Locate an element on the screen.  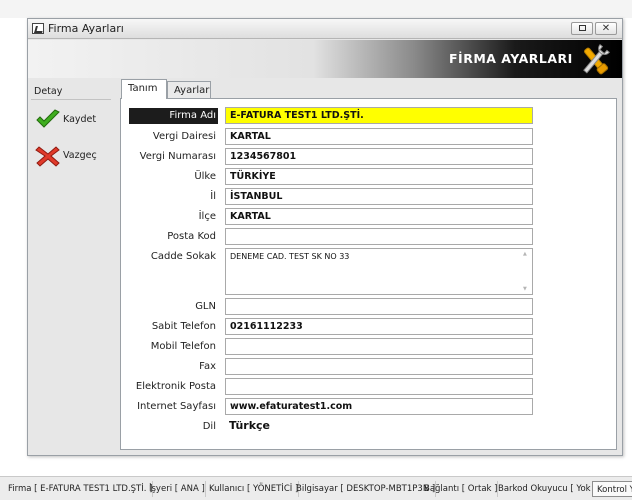
row-mobil-telefon: Mobil Telefon is located at coordinates (369, 347).